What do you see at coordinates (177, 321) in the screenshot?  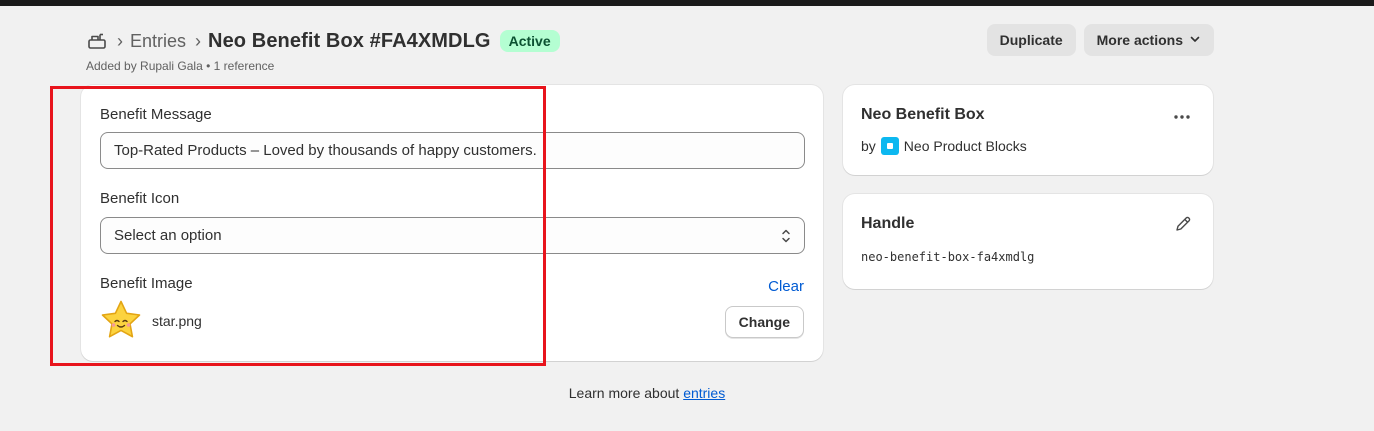 I see `image-filename: star.png` at bounding box center [177, 321].